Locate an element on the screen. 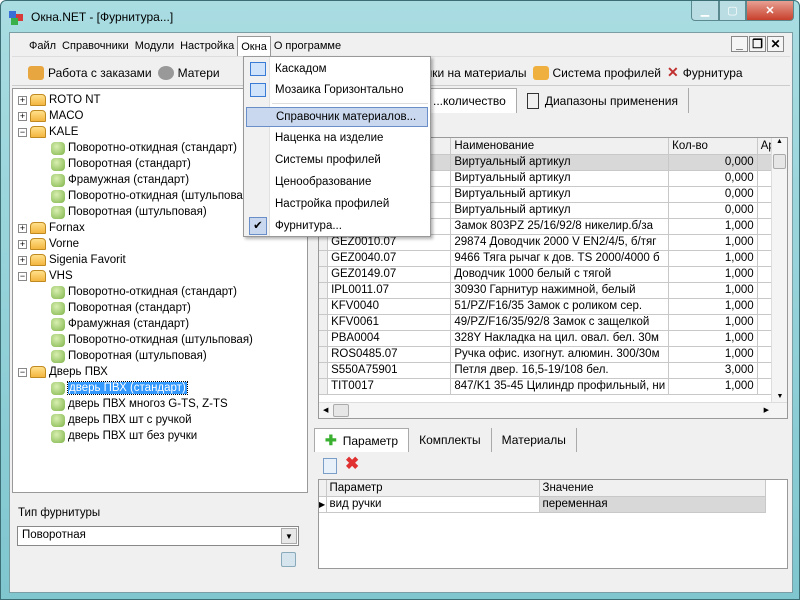  vertical-scrollbar: ▲ ▼ is located at coordinates (779, 270).